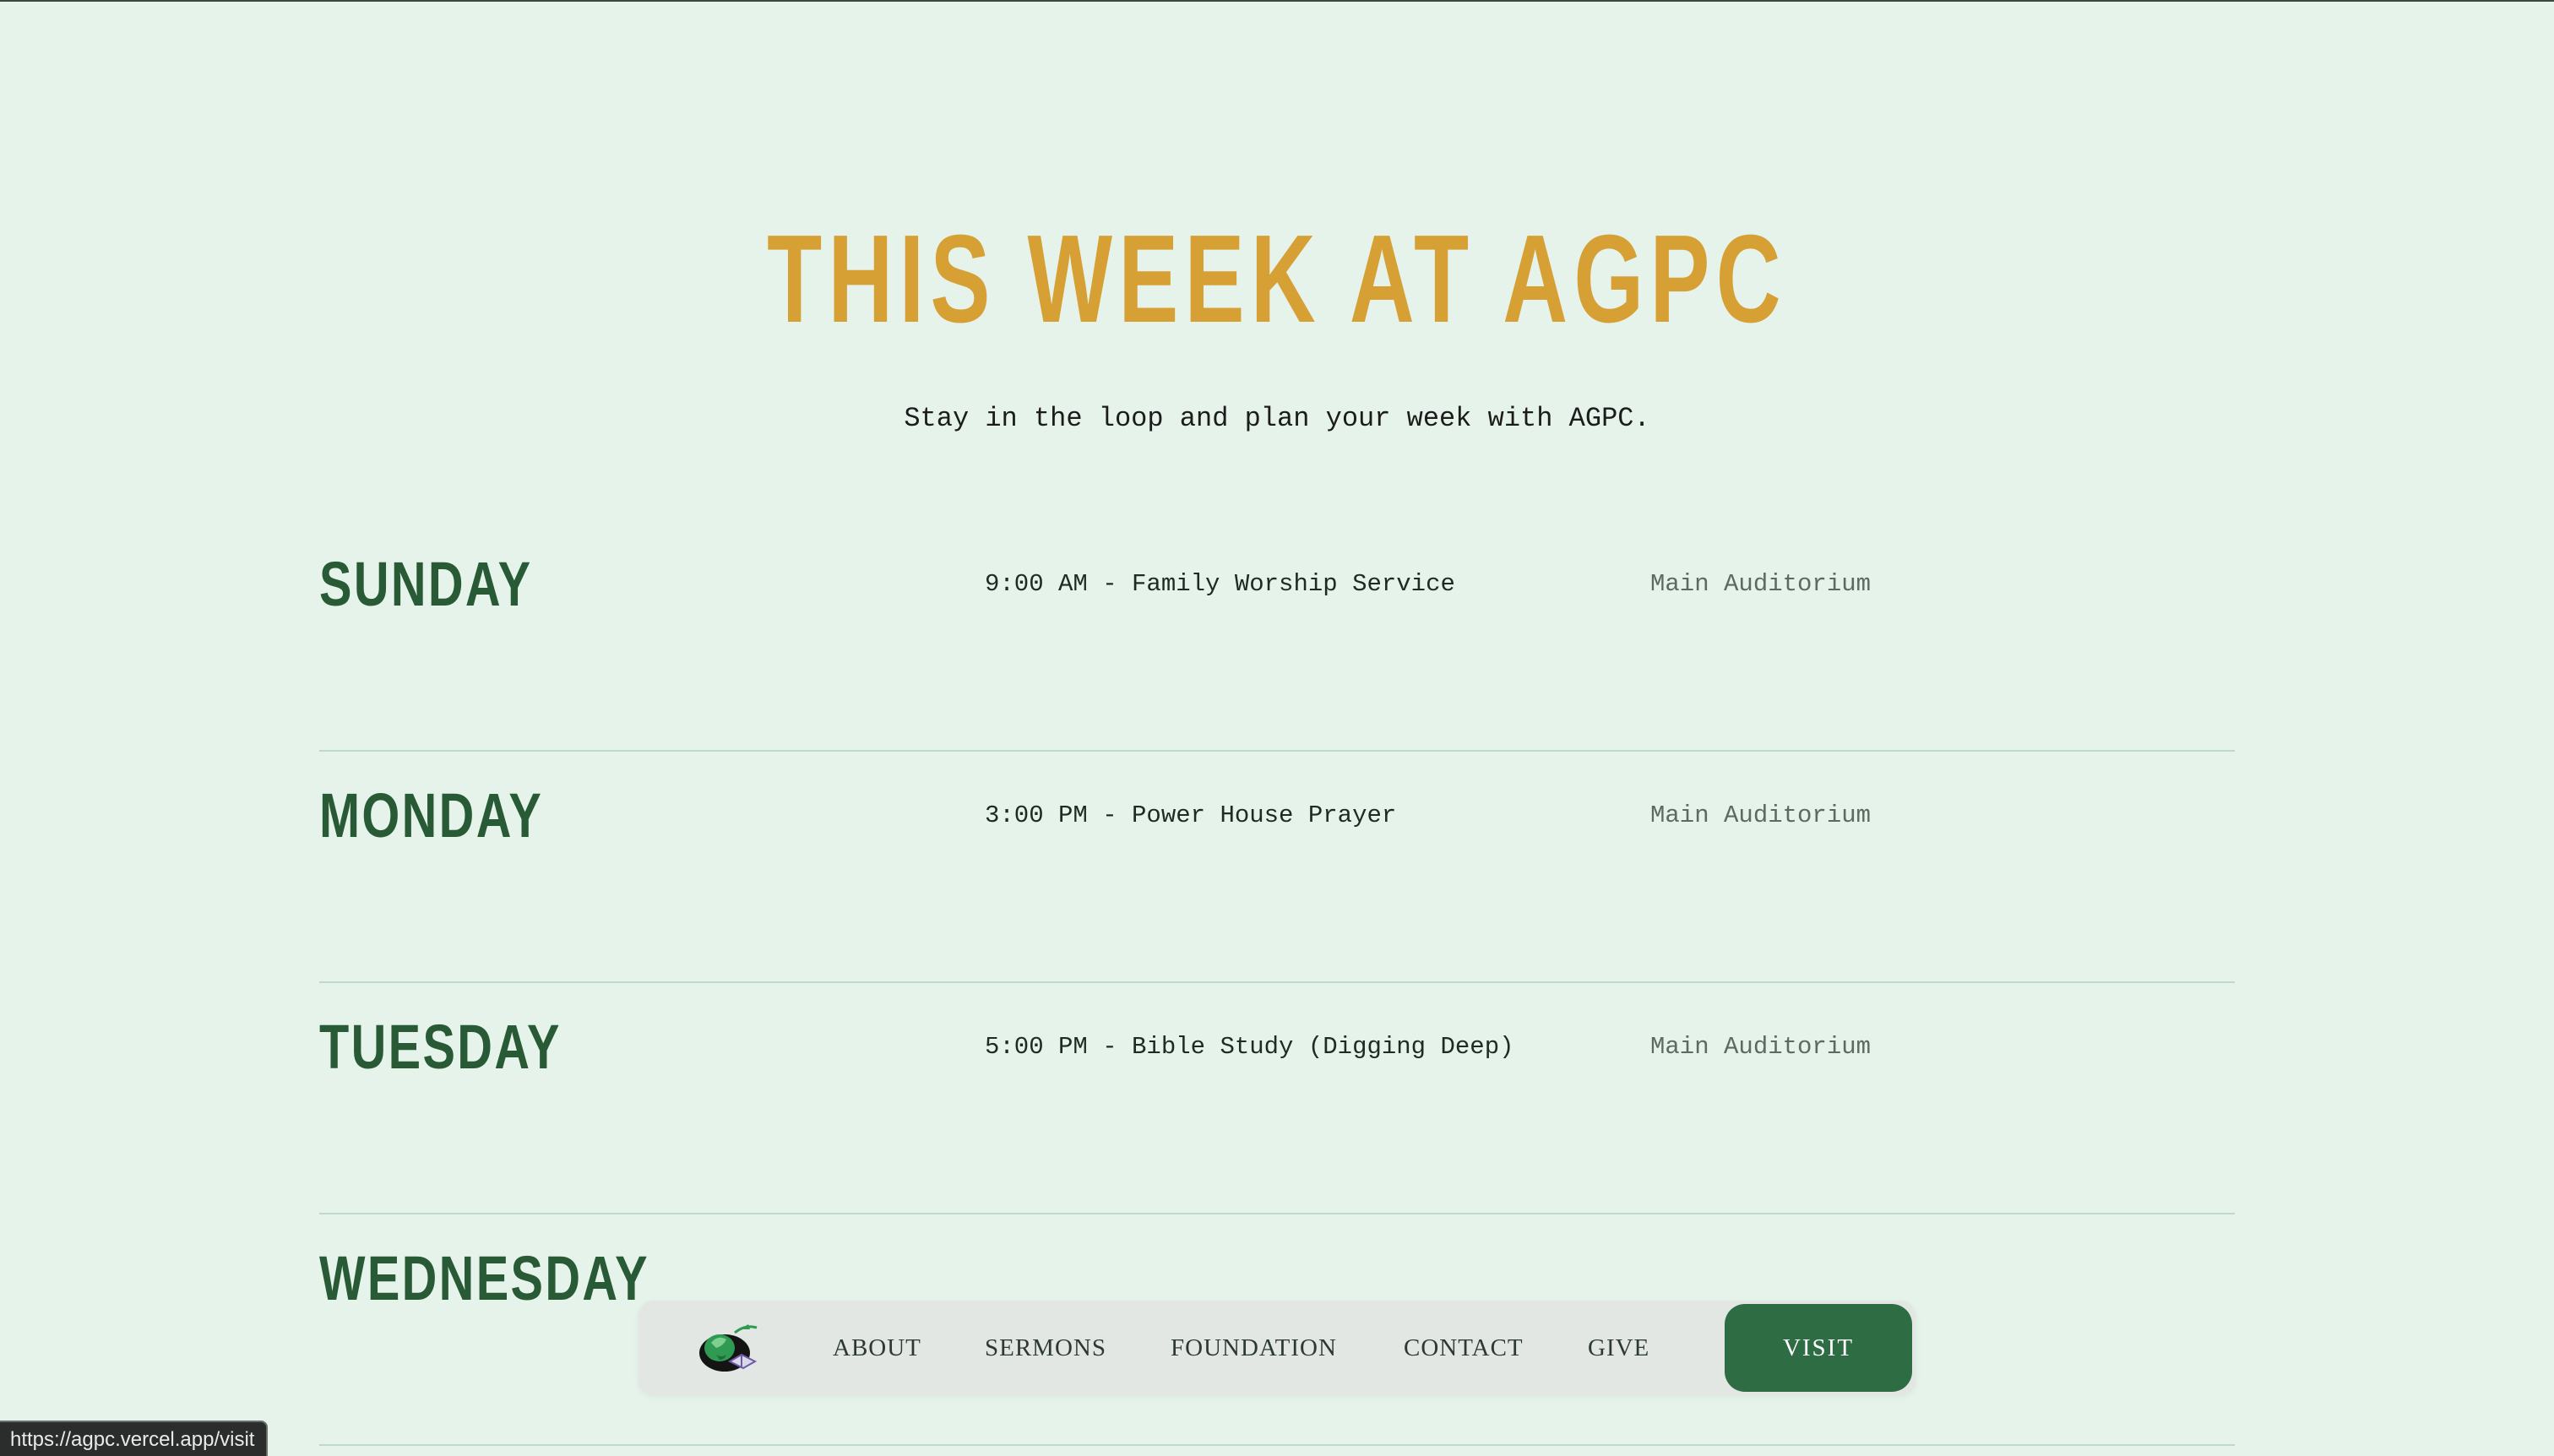  I want to click on nav-link-contact: CONTACT, so click(1464, 1348).